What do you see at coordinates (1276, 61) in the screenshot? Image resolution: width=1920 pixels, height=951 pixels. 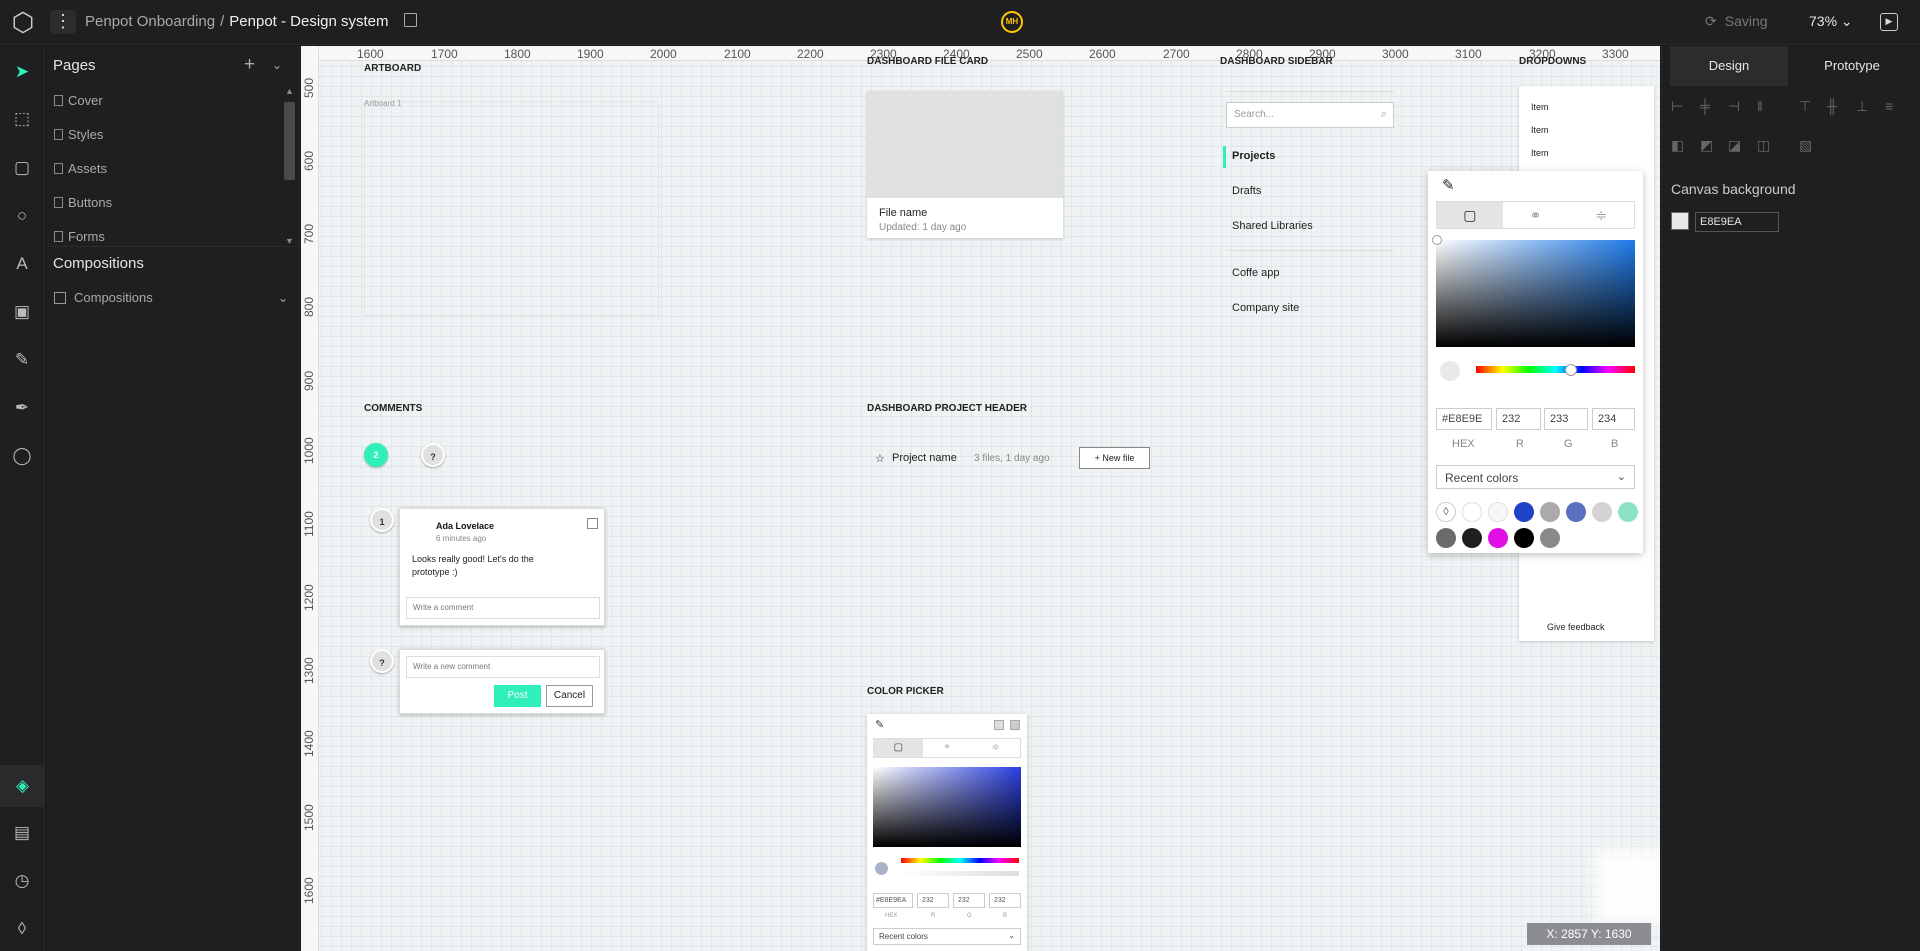 I see `board-title-dashboard-sidebar: DASHBOARD SIDEBAR` at bounding box center [1276, 61].